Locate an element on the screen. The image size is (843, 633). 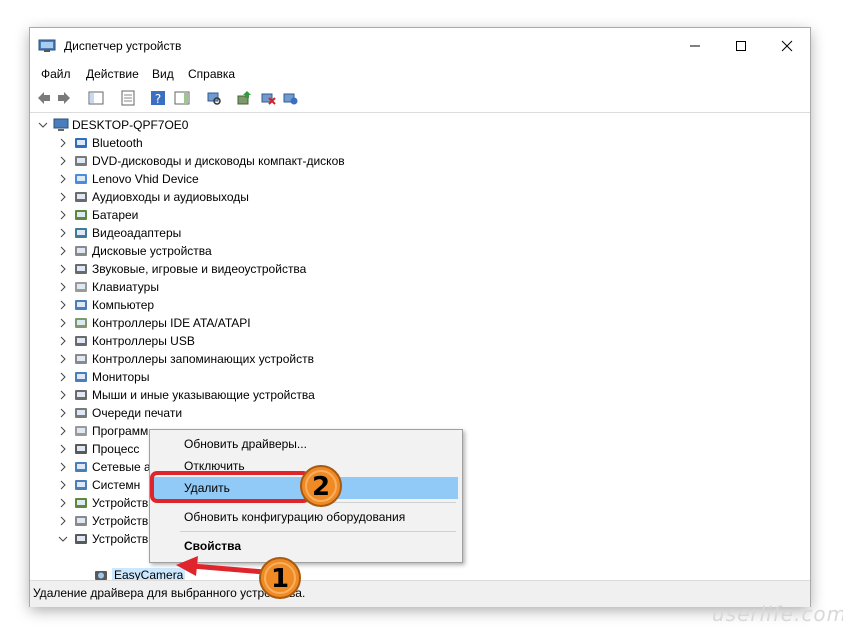
svg-text: 2 is located at coordinates (321, 487).